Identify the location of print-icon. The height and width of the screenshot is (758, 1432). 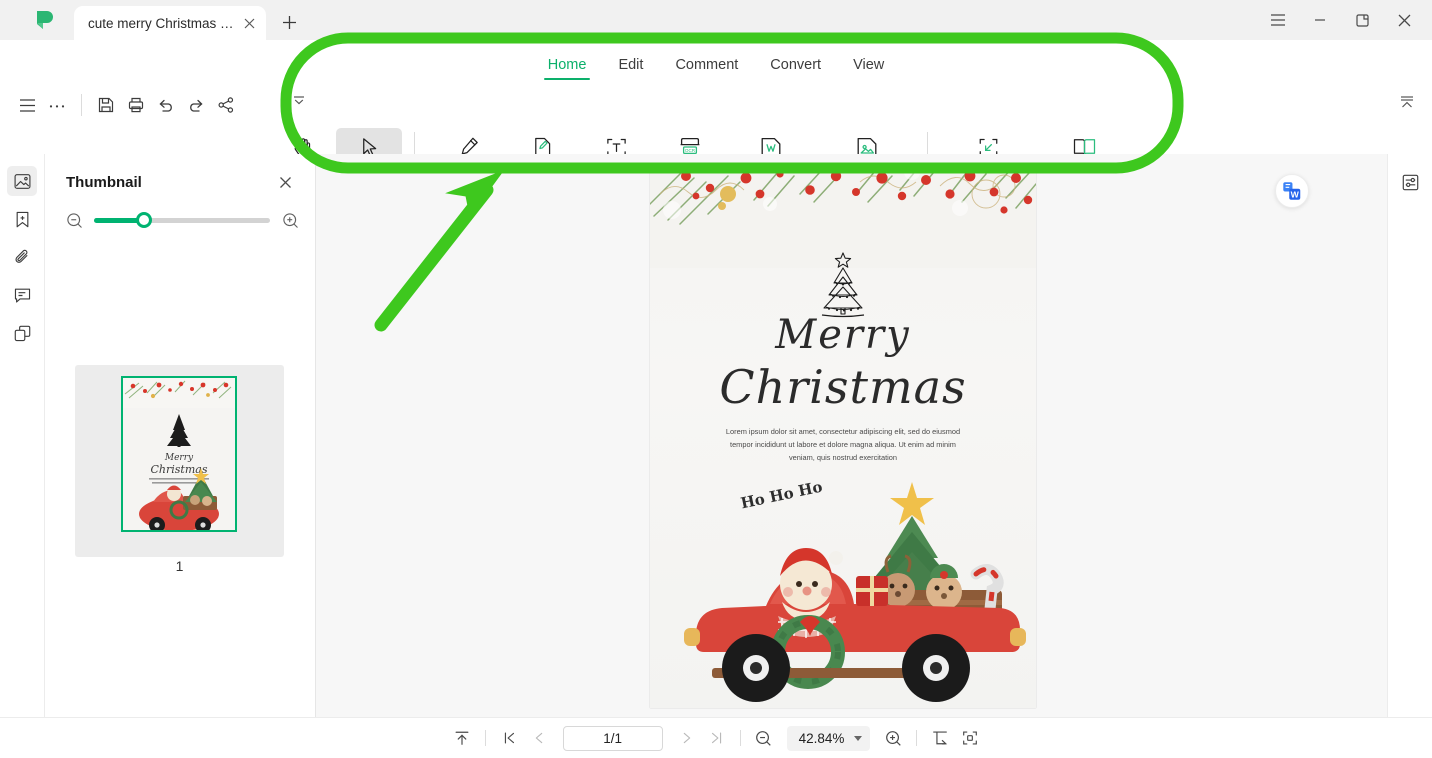
(136, 105).